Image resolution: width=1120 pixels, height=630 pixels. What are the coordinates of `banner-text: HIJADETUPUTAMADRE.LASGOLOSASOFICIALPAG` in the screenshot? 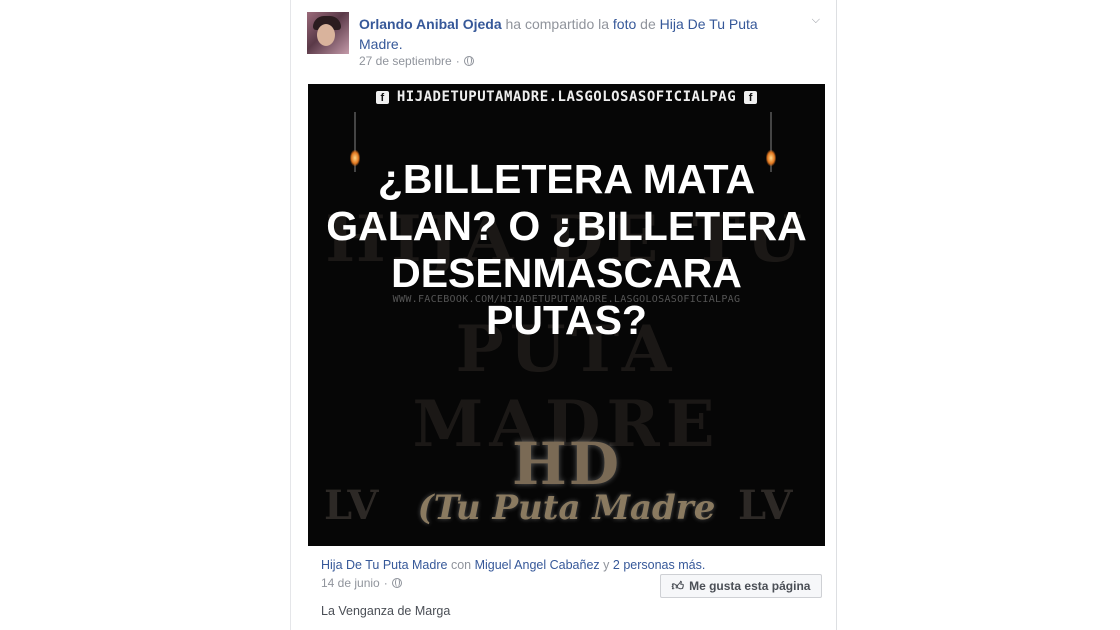 It's located at (566, 97).